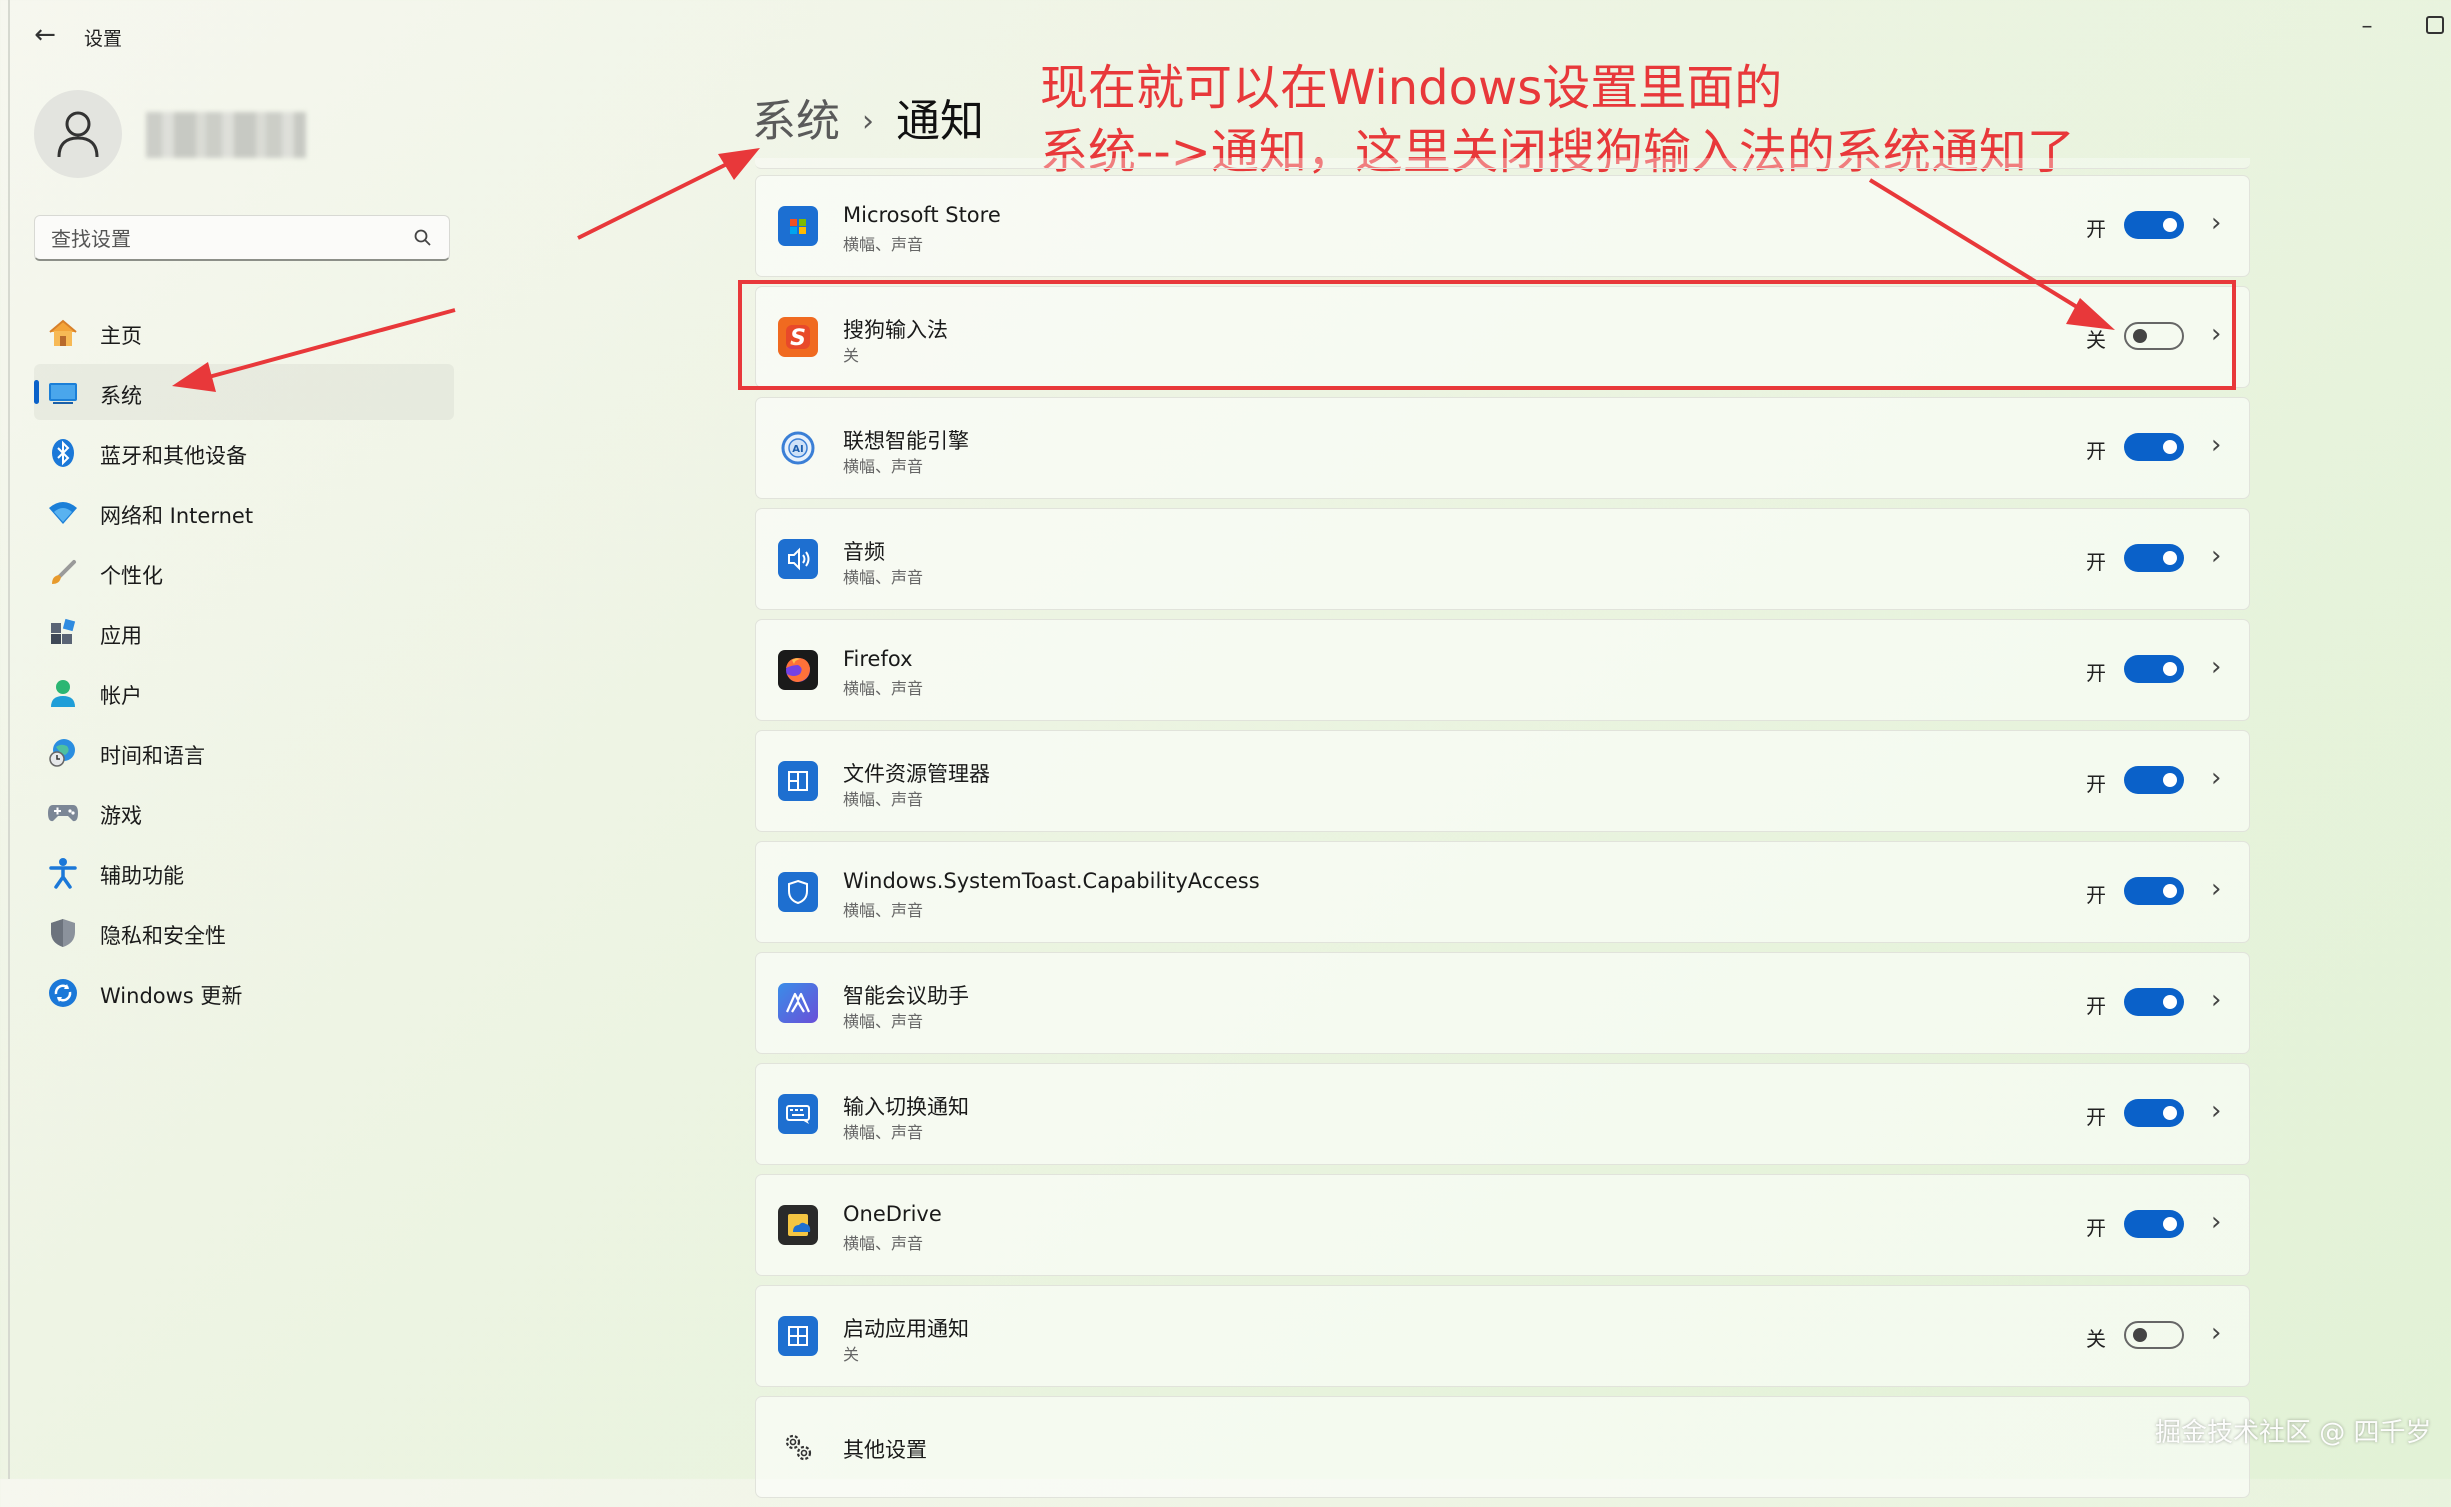 The height and width of the screenshot is (1507, 2451). What do you see at coordinates (798, 1225) in the screenshot?
I see `onedrive-icon` at bounding box center [798, 1225].